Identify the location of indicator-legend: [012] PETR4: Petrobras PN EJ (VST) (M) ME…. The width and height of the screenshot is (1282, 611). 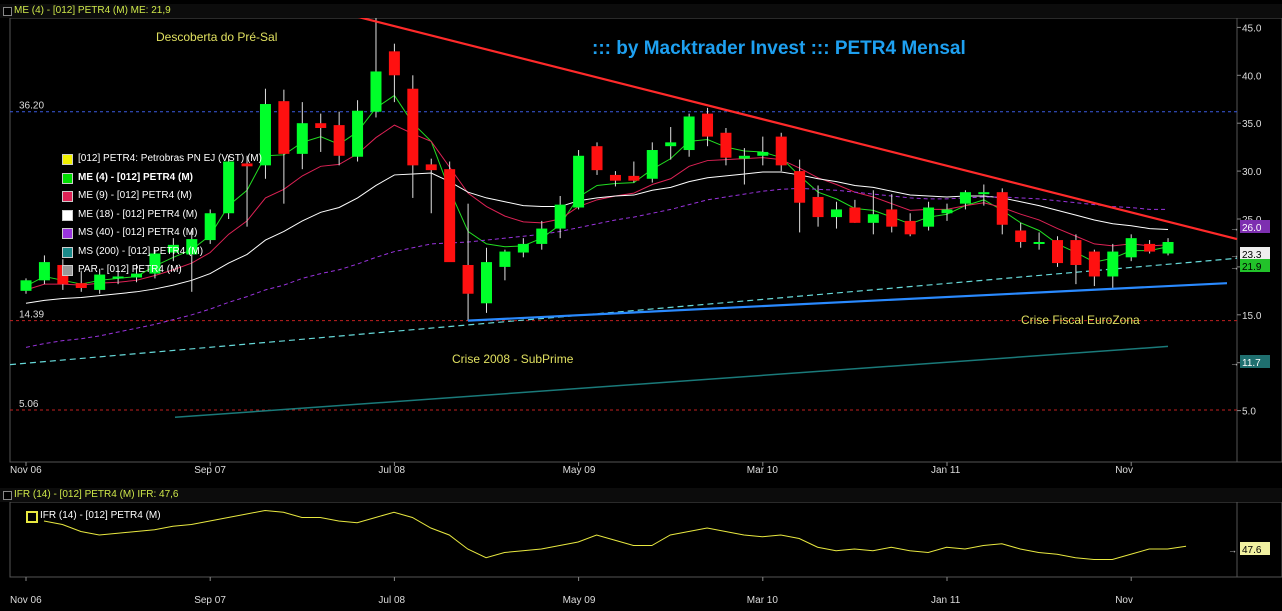
(162, 218).